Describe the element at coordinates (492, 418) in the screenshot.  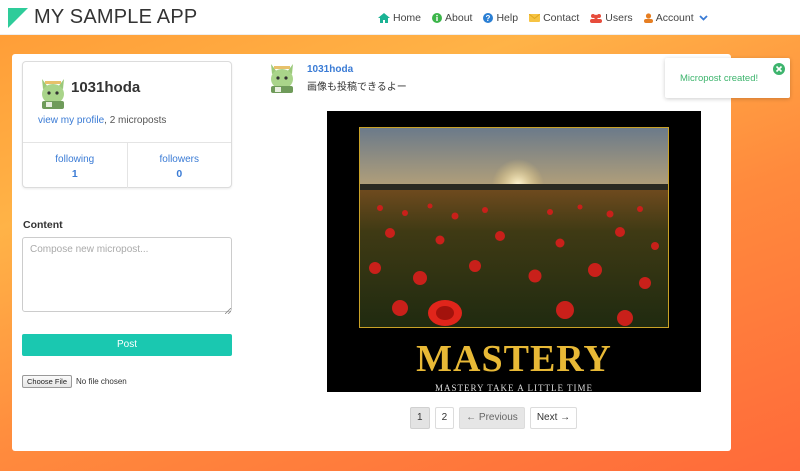
I see `previous-page-button: ← Previous` at that location.